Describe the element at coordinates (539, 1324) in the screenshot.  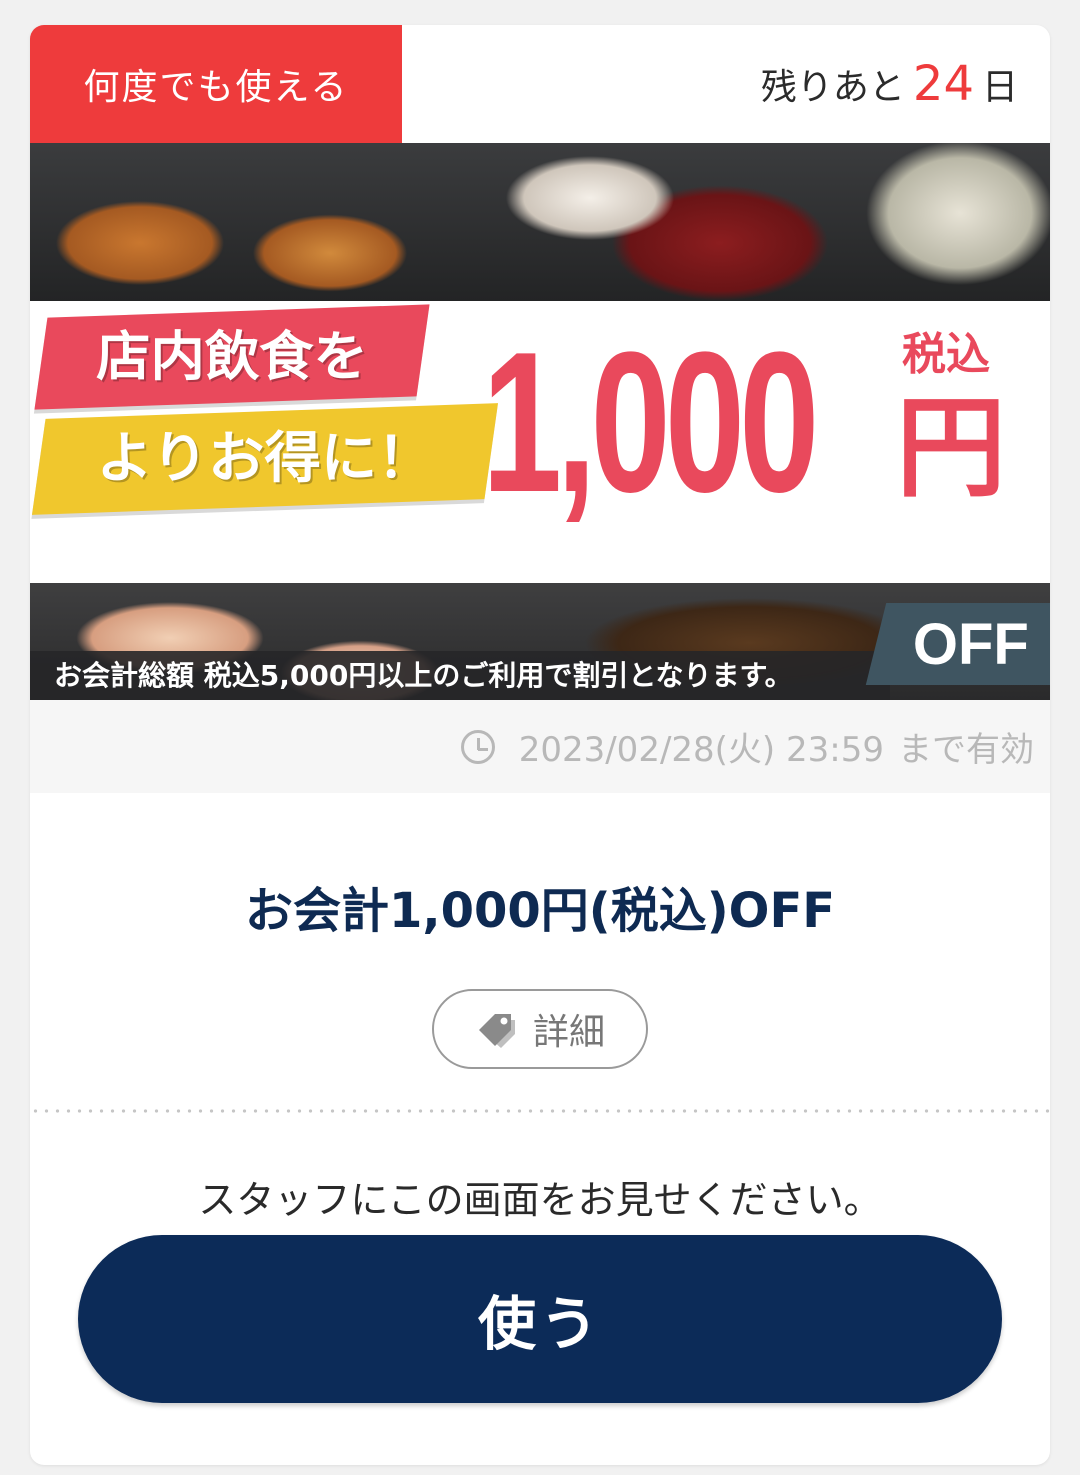
I see `use-button-label: 使う` at that location.